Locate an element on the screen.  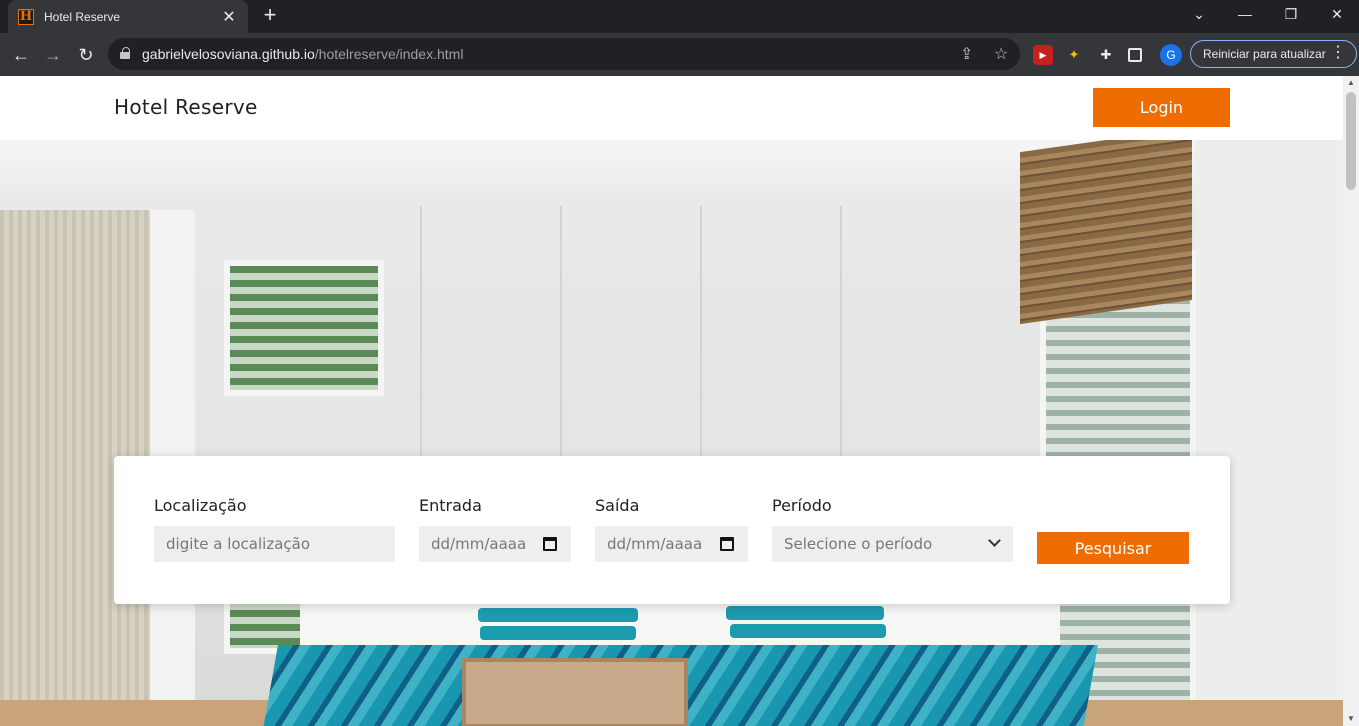
extension-star-icon: ✦ is located at coordinates (1074, 55).